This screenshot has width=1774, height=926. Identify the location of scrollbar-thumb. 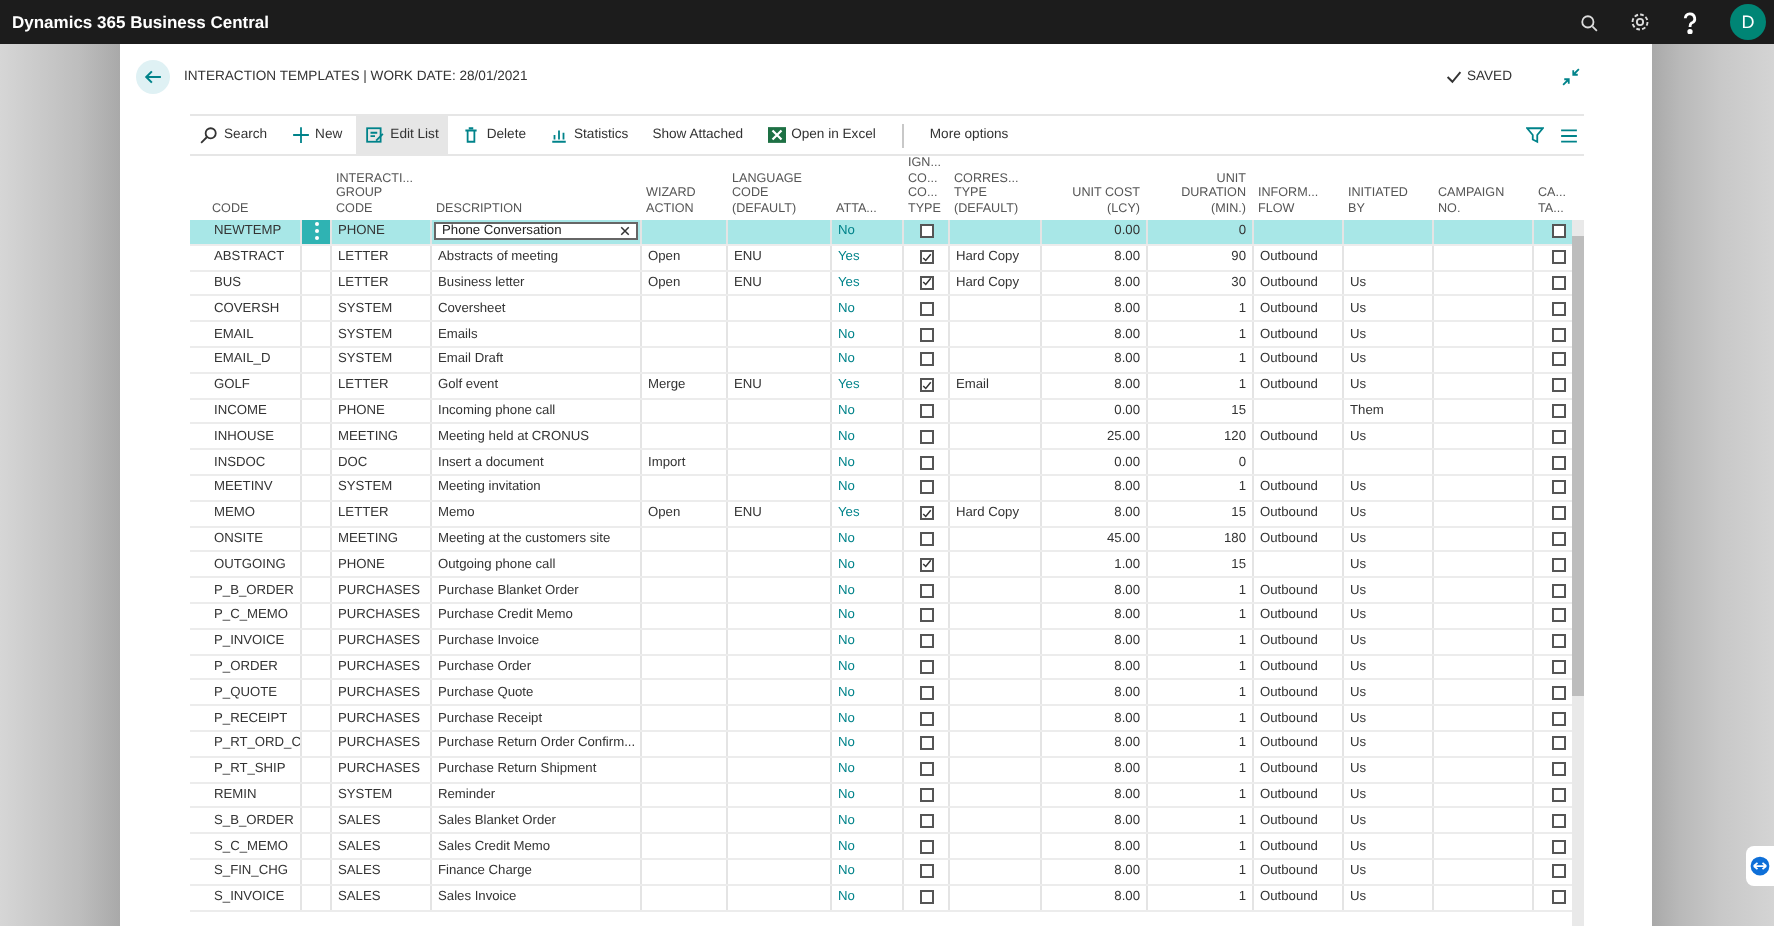
(1578, 466).